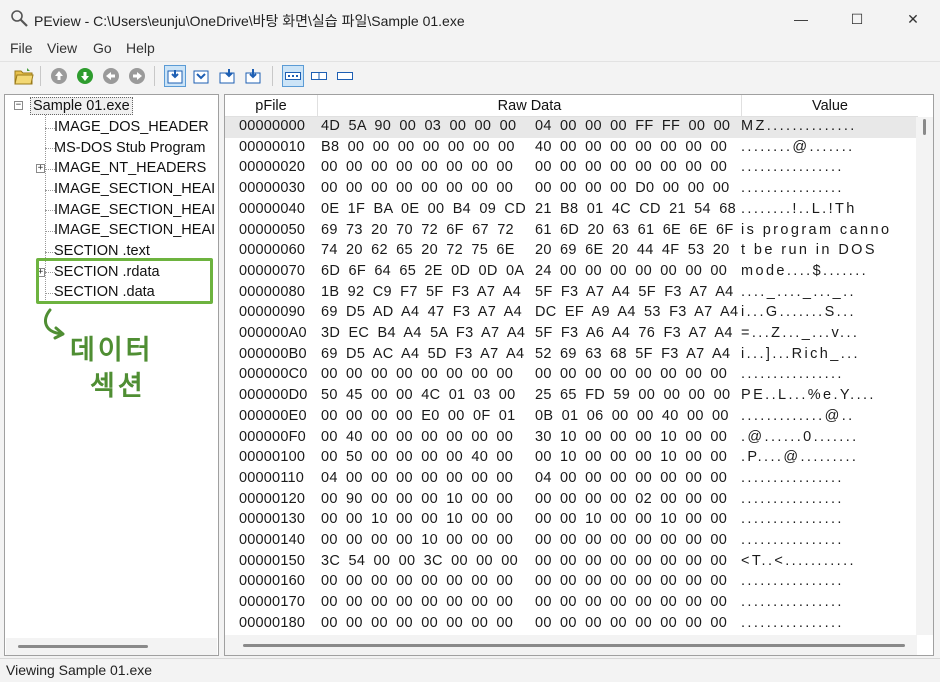 The image size is (940, 682). I want to click on menu-file: File, so click(21, 48).